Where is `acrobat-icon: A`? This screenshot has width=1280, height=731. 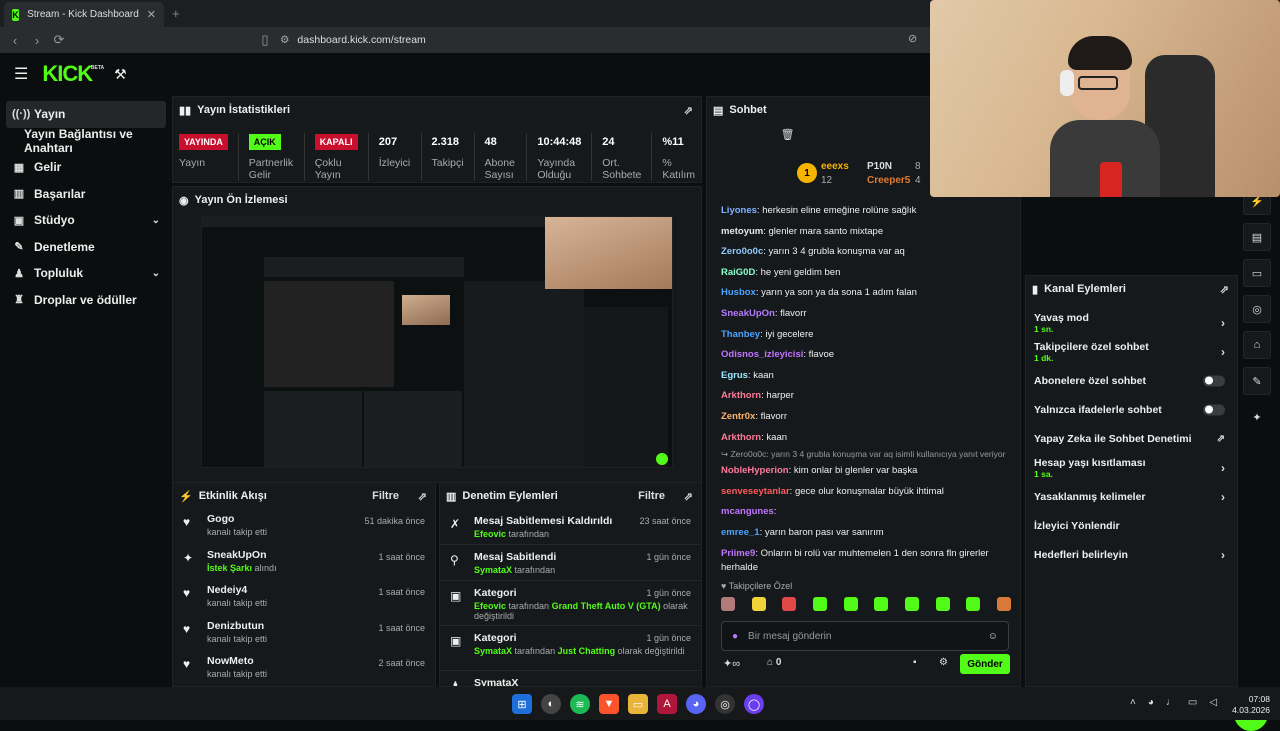
acrobat-icon: A is located at coordinates (667, 704).